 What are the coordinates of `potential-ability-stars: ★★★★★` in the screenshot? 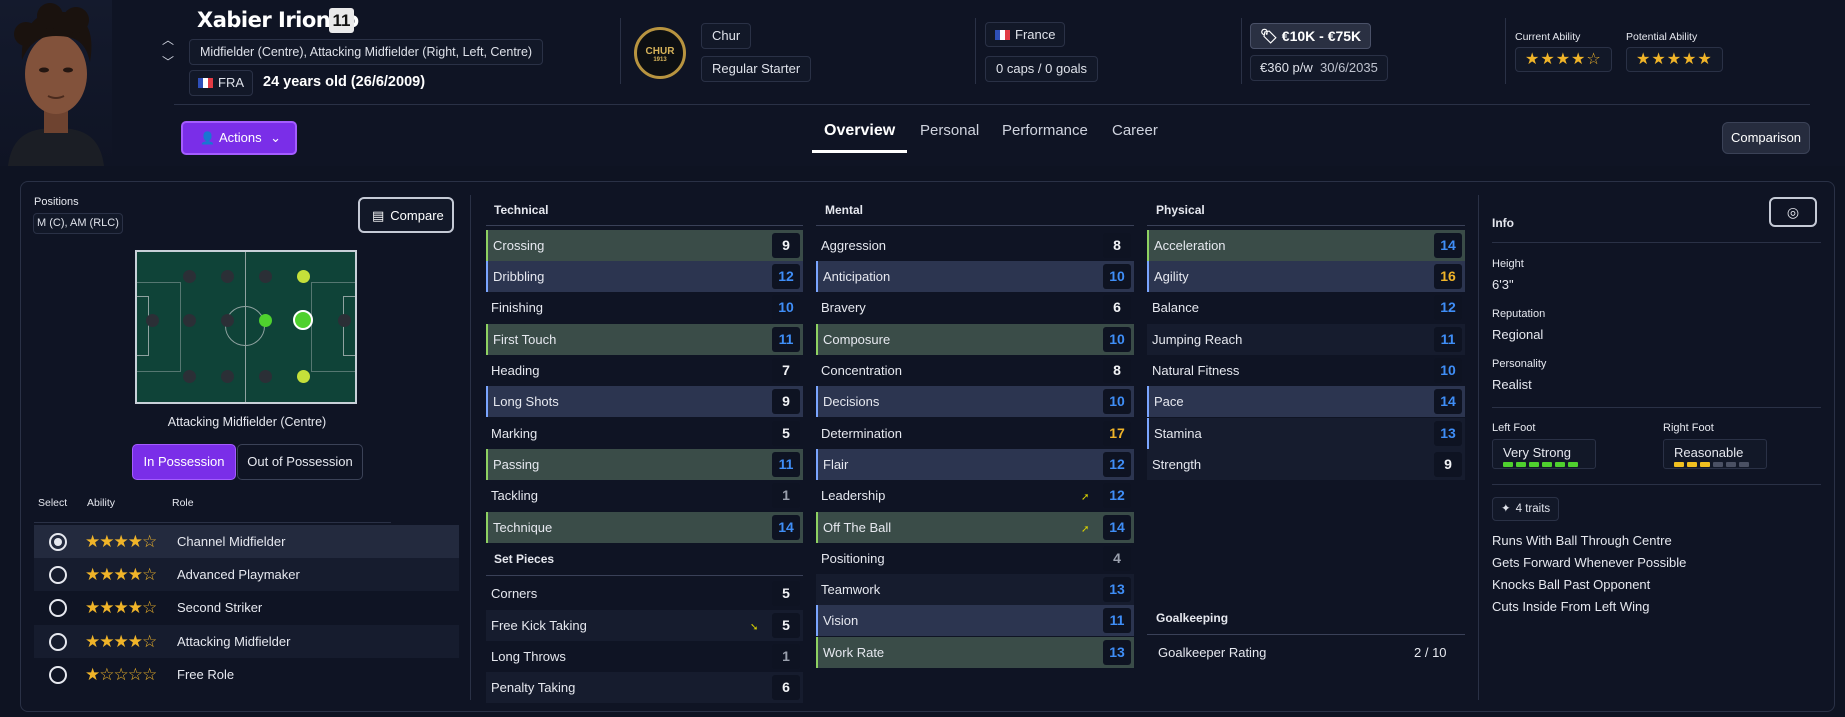 It's located at (1674, 59).